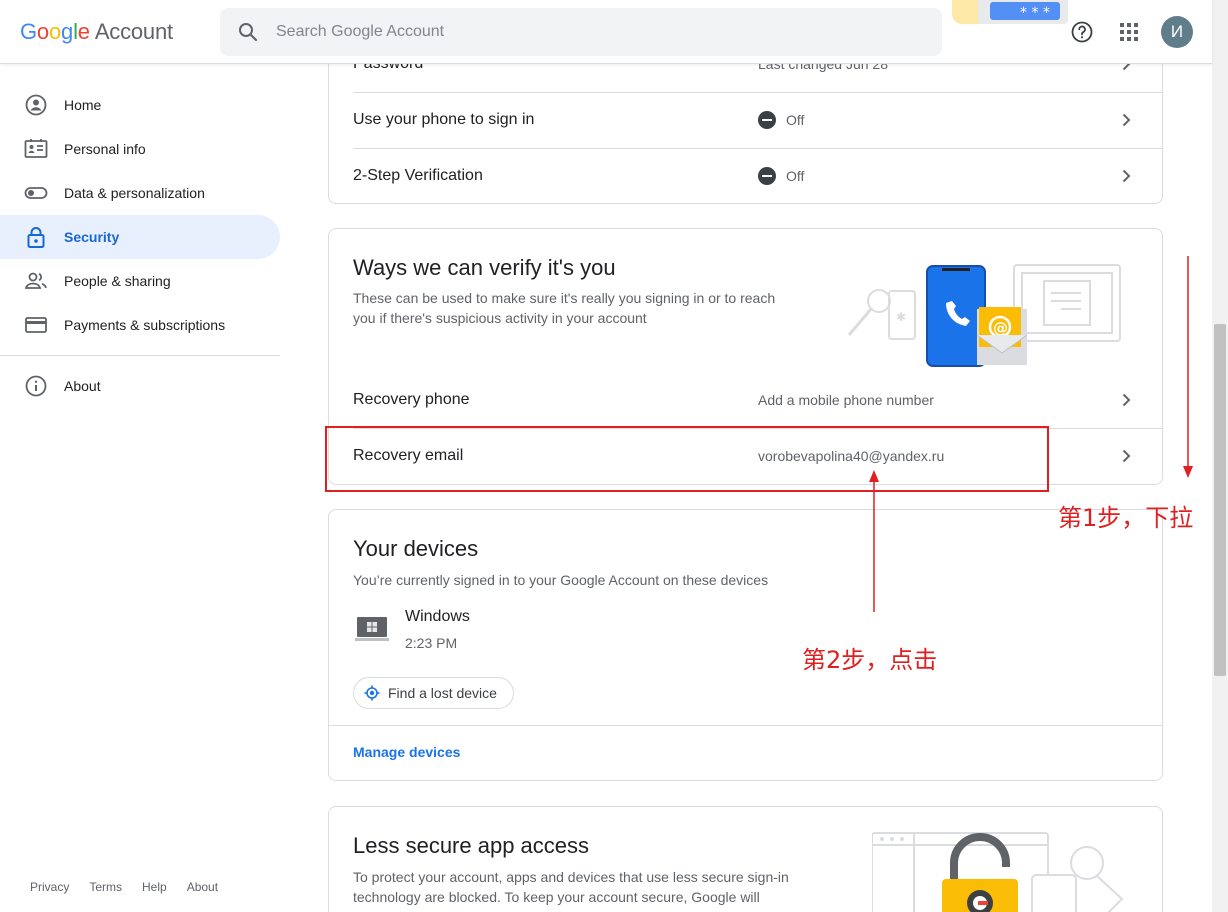 Image resolution: width=1228 pixels, height=912 pixels. Describe the element at coordinates (133, 31) in the screenshot. I see `logo-account-text: Account` at that location.